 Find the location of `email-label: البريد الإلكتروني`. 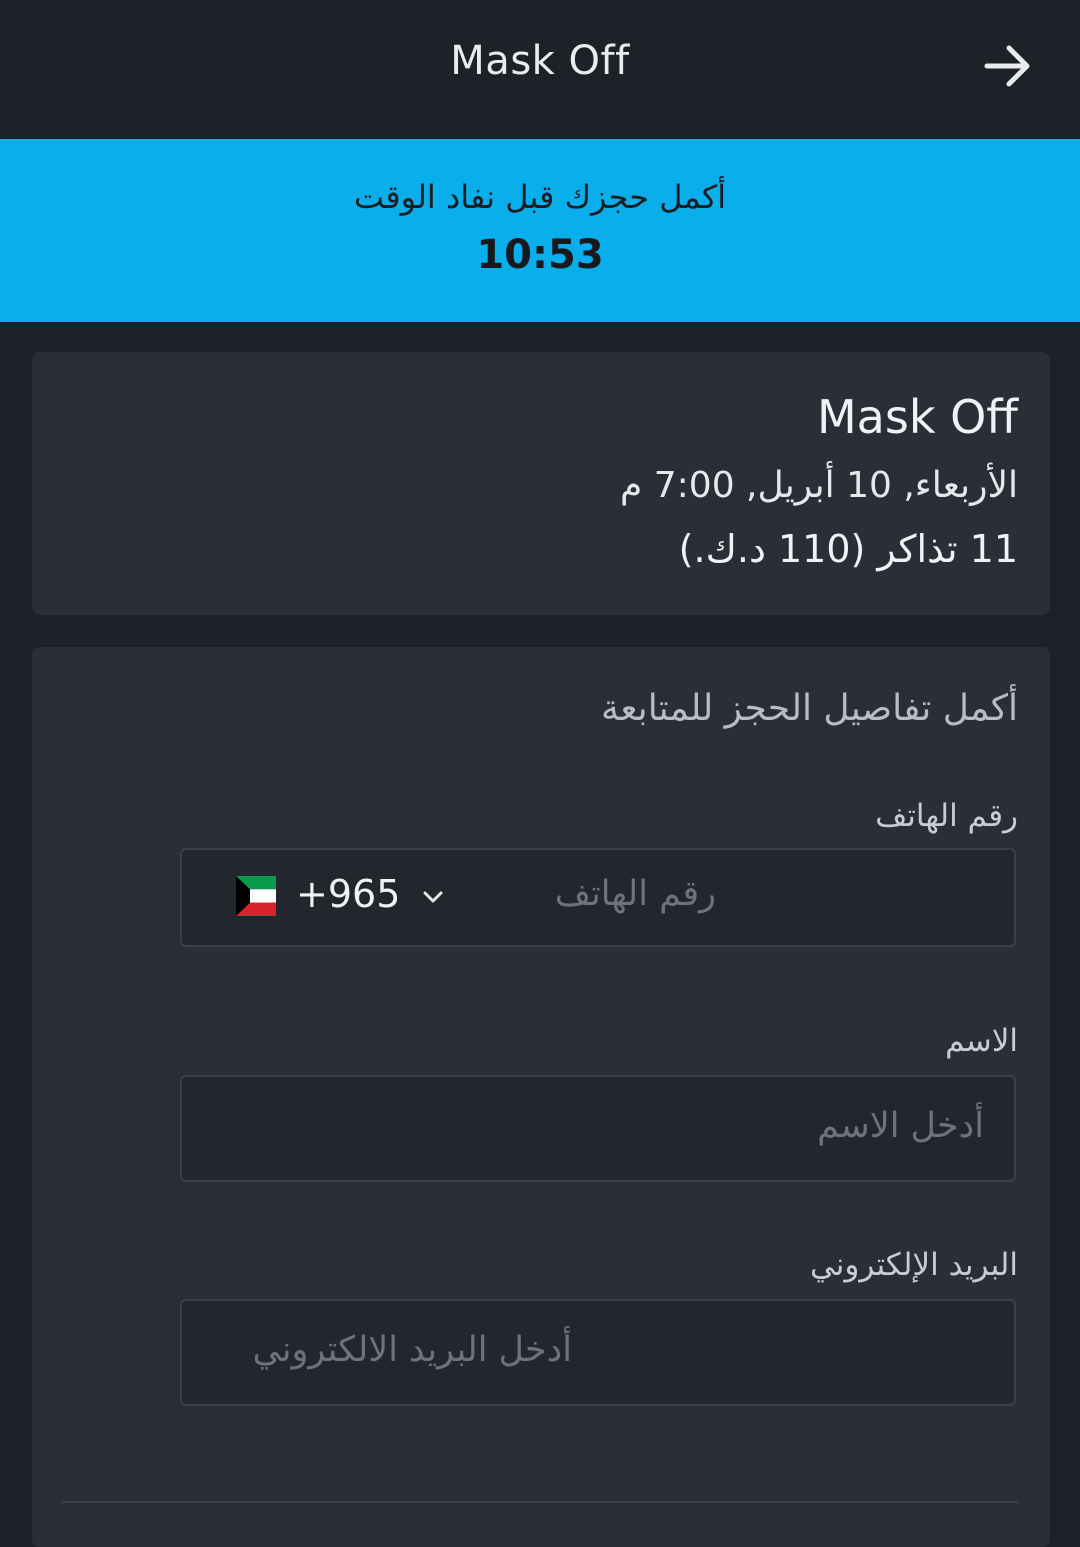

email-label: البريد الإلكتروني is located at coordinates (913, 1265).